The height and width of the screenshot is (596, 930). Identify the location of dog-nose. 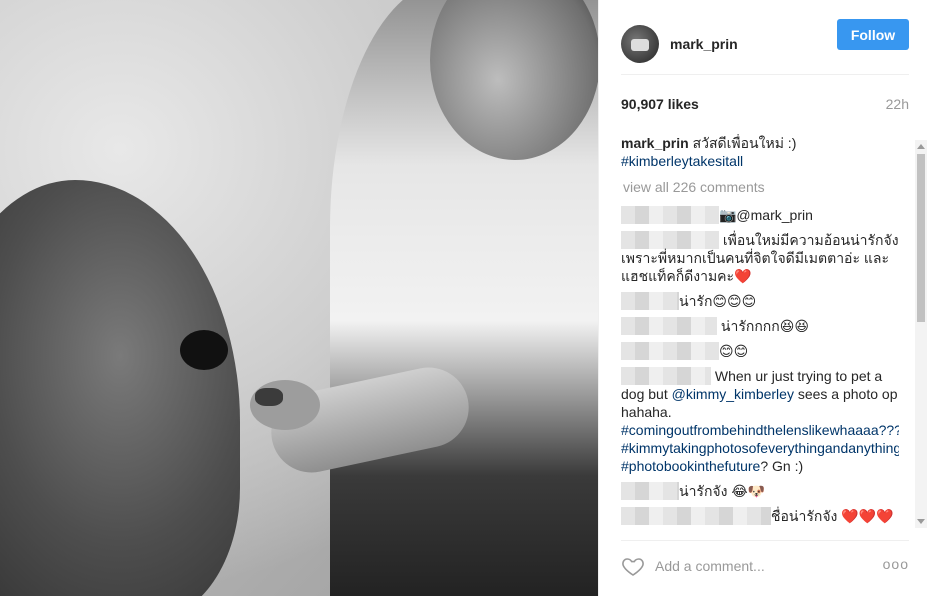
(204, 350).